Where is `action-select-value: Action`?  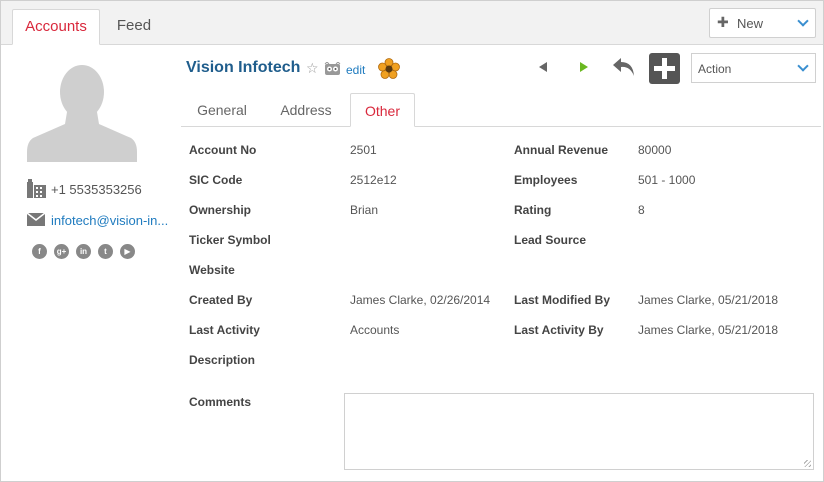 action-select-value: Action is located at coordinates (715, 69).